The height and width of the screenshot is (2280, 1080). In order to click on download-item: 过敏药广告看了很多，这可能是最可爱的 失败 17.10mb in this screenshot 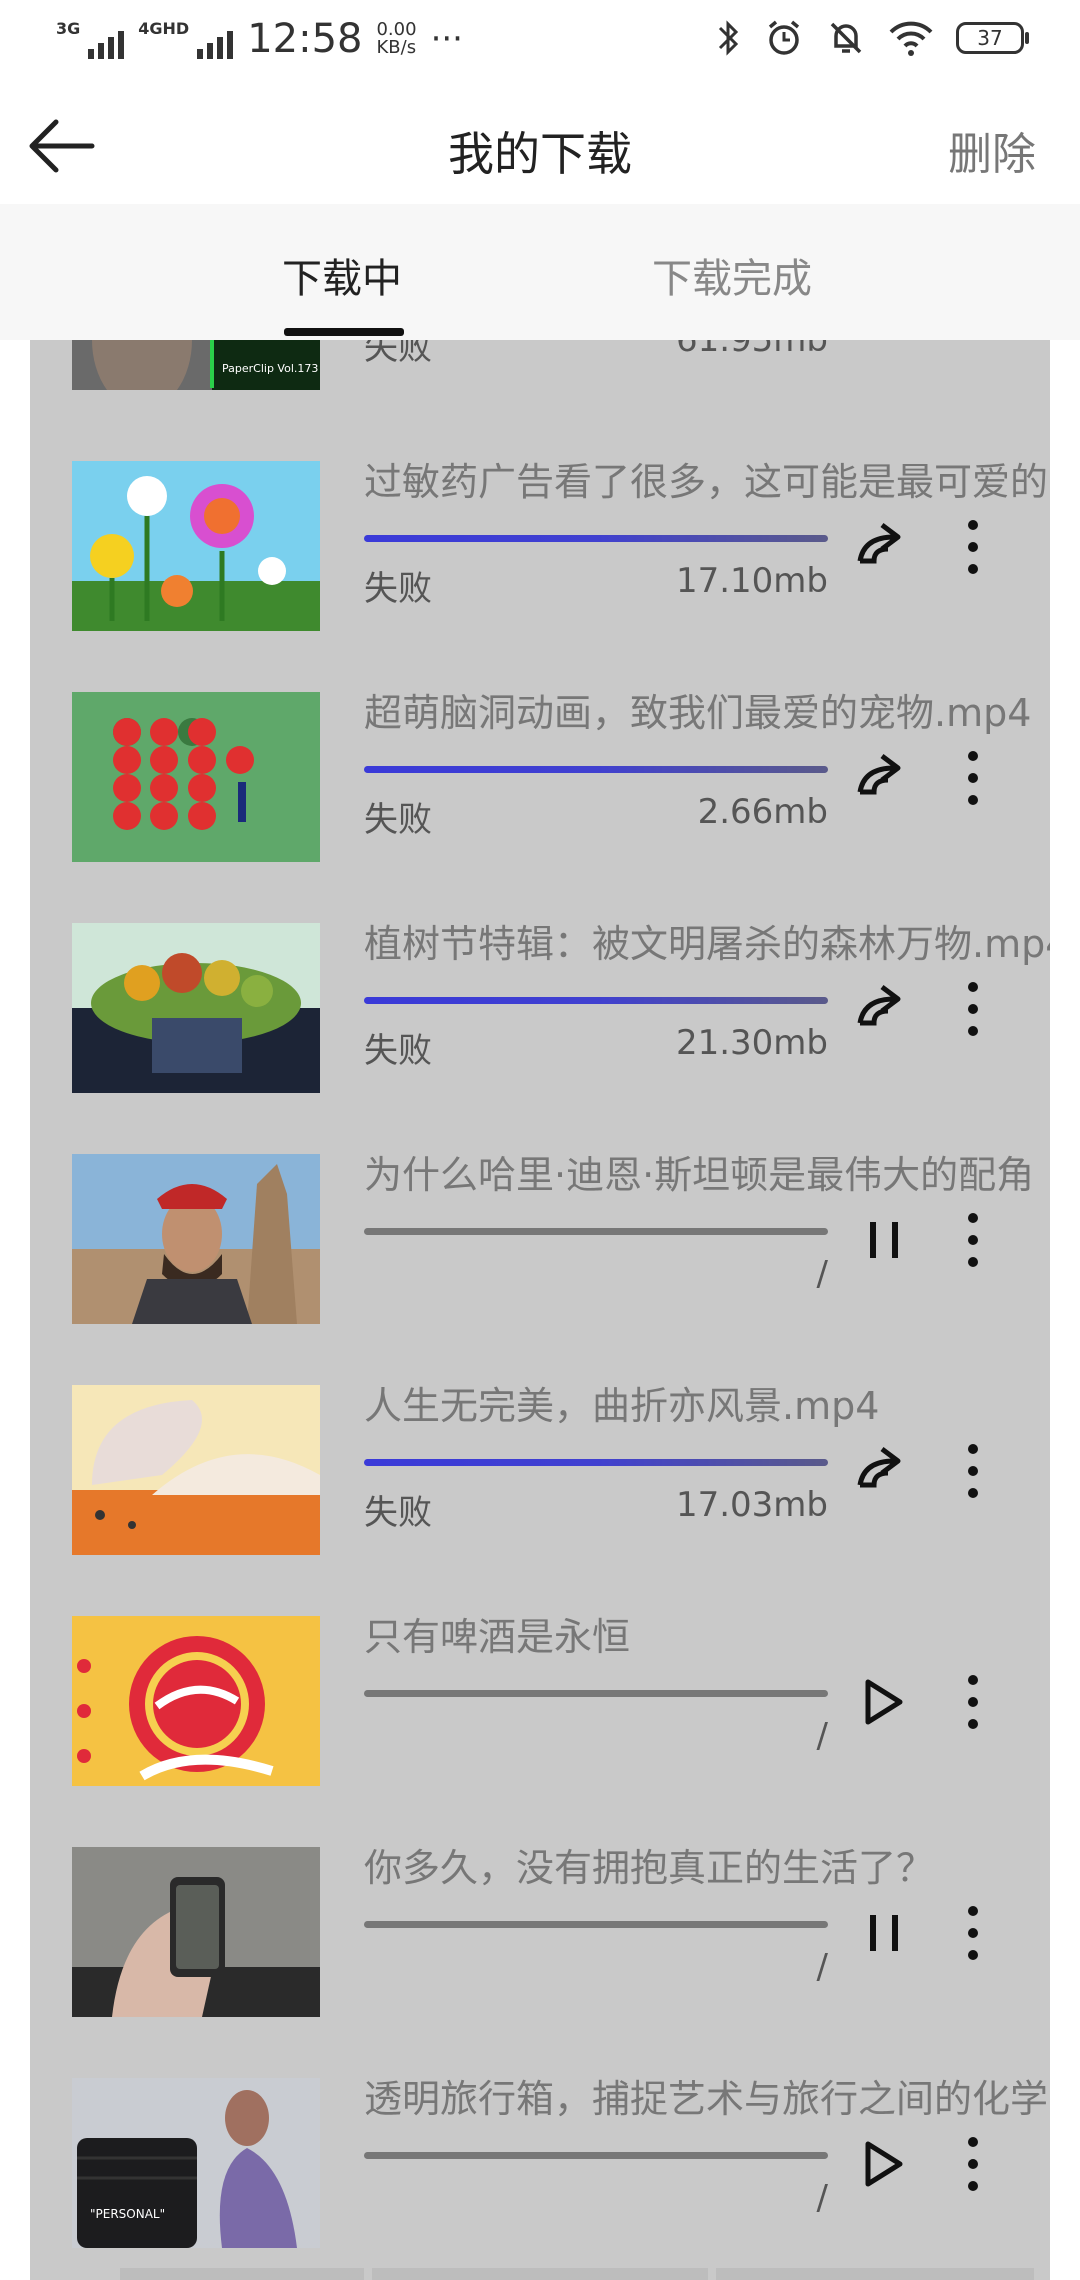, I will do `click(540, 575)`.